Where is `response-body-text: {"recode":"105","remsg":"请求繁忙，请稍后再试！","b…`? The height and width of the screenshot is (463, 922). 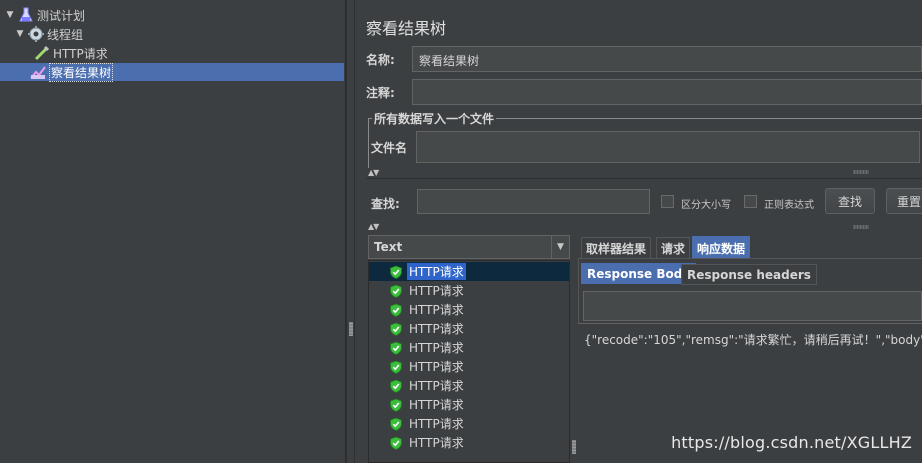
response-body-text: {"recode":"105","remsg":"请求繁忙，请稍后再试！","b… is located at coordinates (753, 339).